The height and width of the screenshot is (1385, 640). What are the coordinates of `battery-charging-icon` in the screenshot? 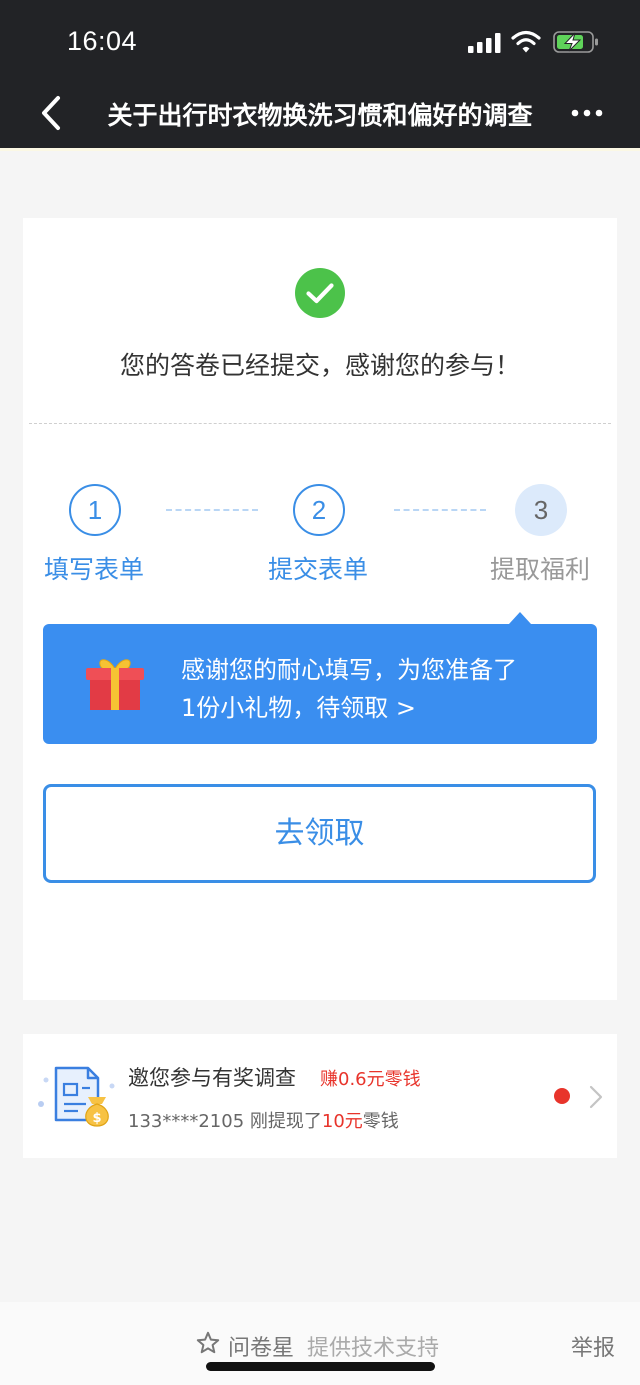 It's located at (575, 42).